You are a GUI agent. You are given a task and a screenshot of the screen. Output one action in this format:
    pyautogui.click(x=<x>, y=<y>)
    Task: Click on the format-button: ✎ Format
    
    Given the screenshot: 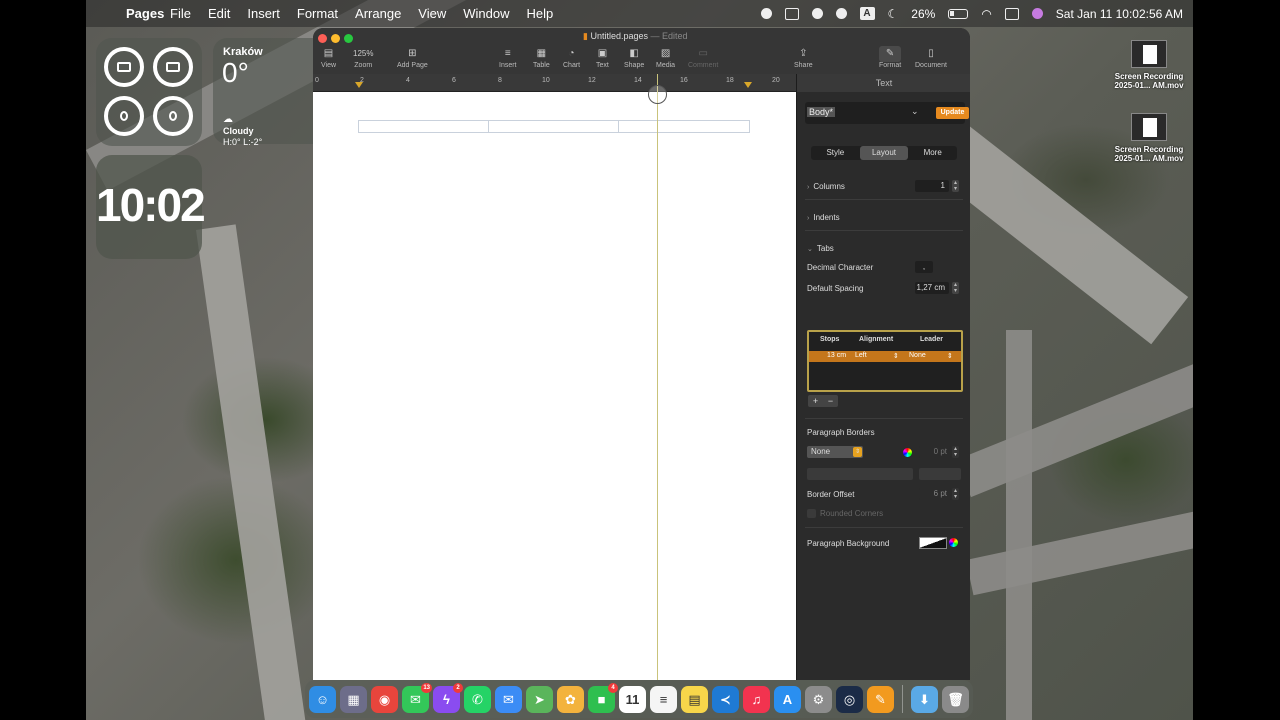 What is the action you would take?
    pyautogui.click(x=890, y=57)
    